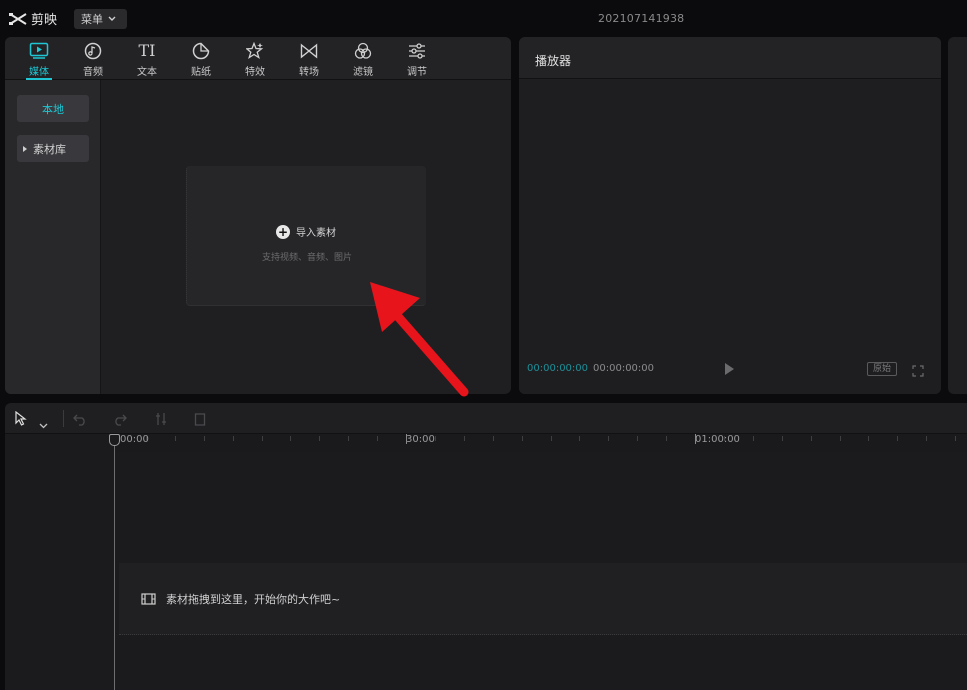 The image size is (967, 690). Describe the element at coordinates (306, 258) in the screenshot. I see `import-hint: 支持视频、音频、图片` at that location.